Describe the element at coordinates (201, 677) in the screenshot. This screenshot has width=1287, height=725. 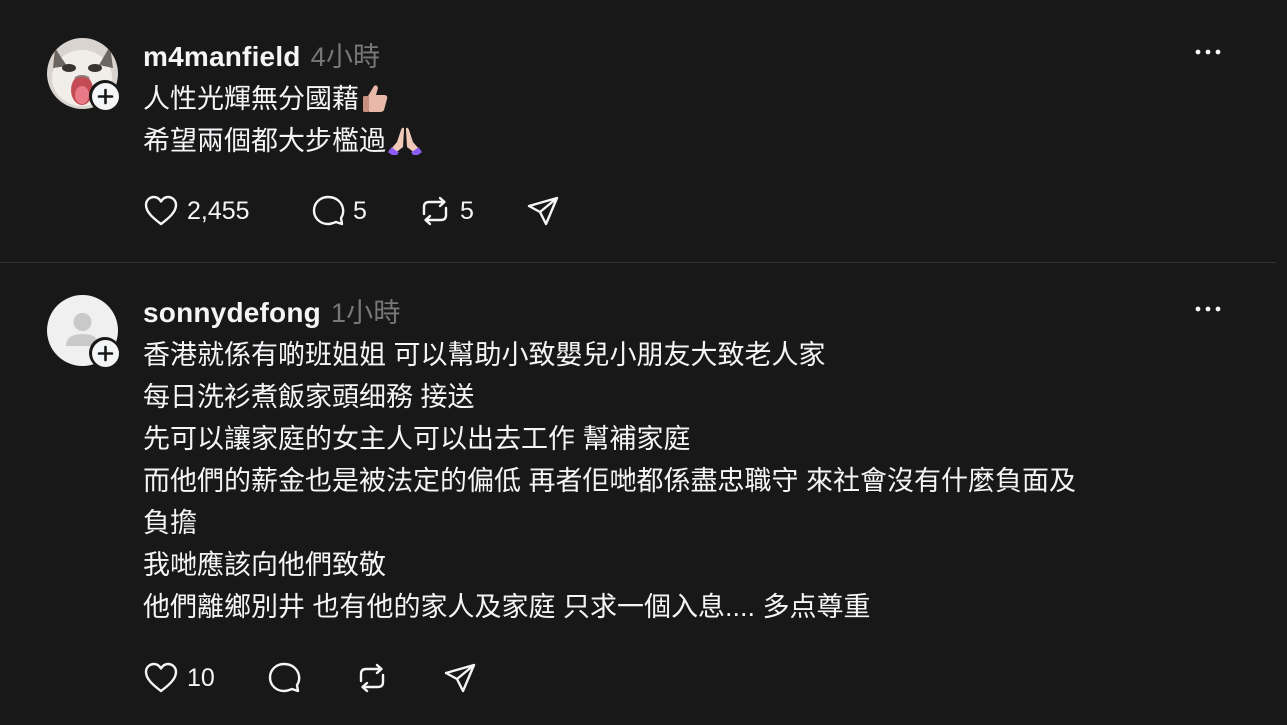
I see `like-count: 10` at that location.